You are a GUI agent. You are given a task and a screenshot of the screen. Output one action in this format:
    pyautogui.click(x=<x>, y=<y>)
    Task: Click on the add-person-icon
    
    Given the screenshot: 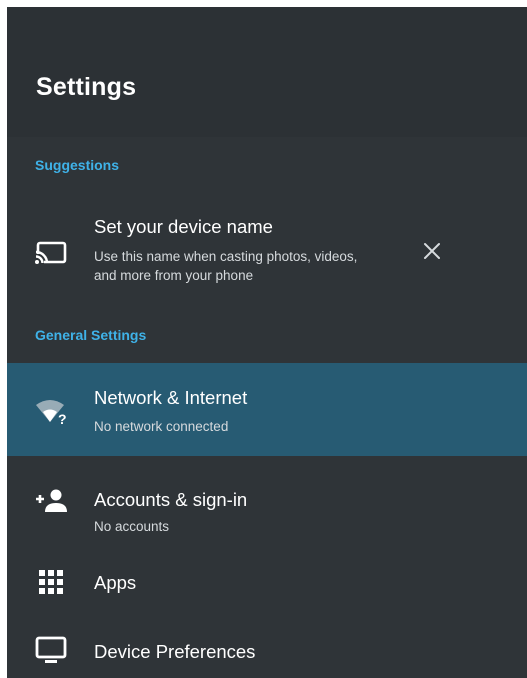 What is the action you would take?
    pyautogui.click(x=51, y=500)
    